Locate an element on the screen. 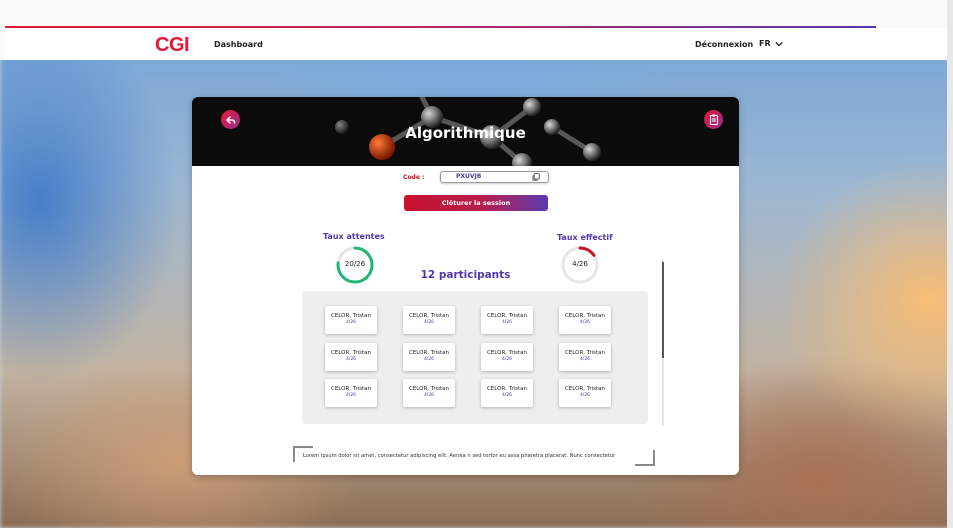 Image resolution: width=953 pixels, height=528 pixels. effective-rate-value: 4/26 is located at coordinates (580, 264).